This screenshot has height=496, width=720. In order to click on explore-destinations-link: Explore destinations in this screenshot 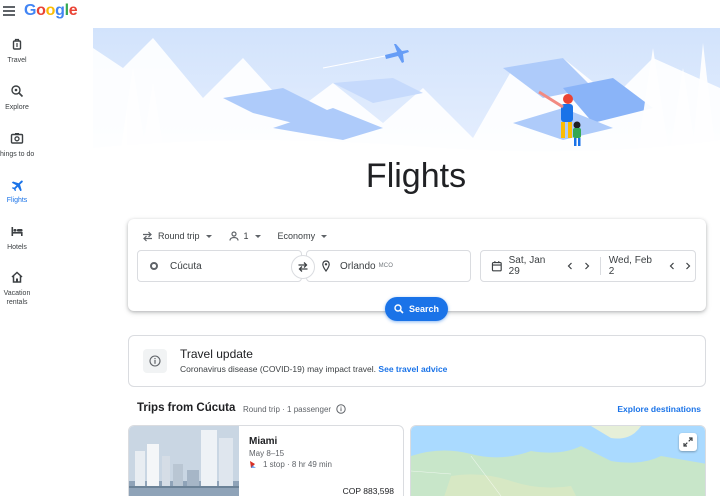, I will do `click(659, 409)`.